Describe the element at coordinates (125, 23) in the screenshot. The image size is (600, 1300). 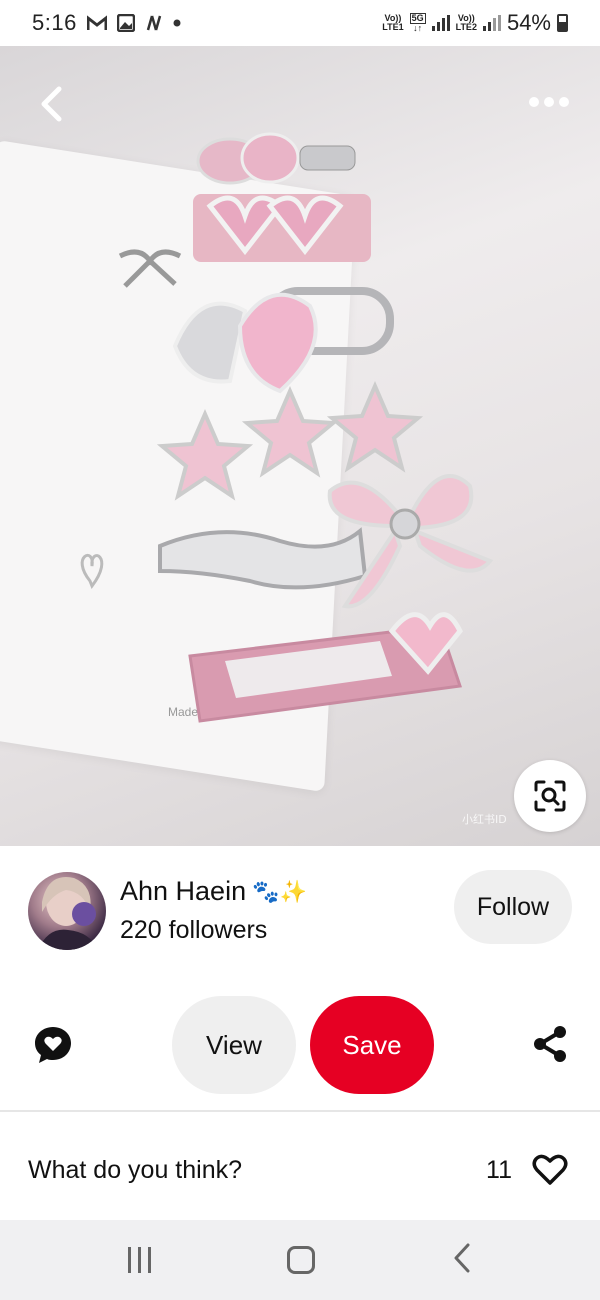
I see `gallery-icon` at that location.